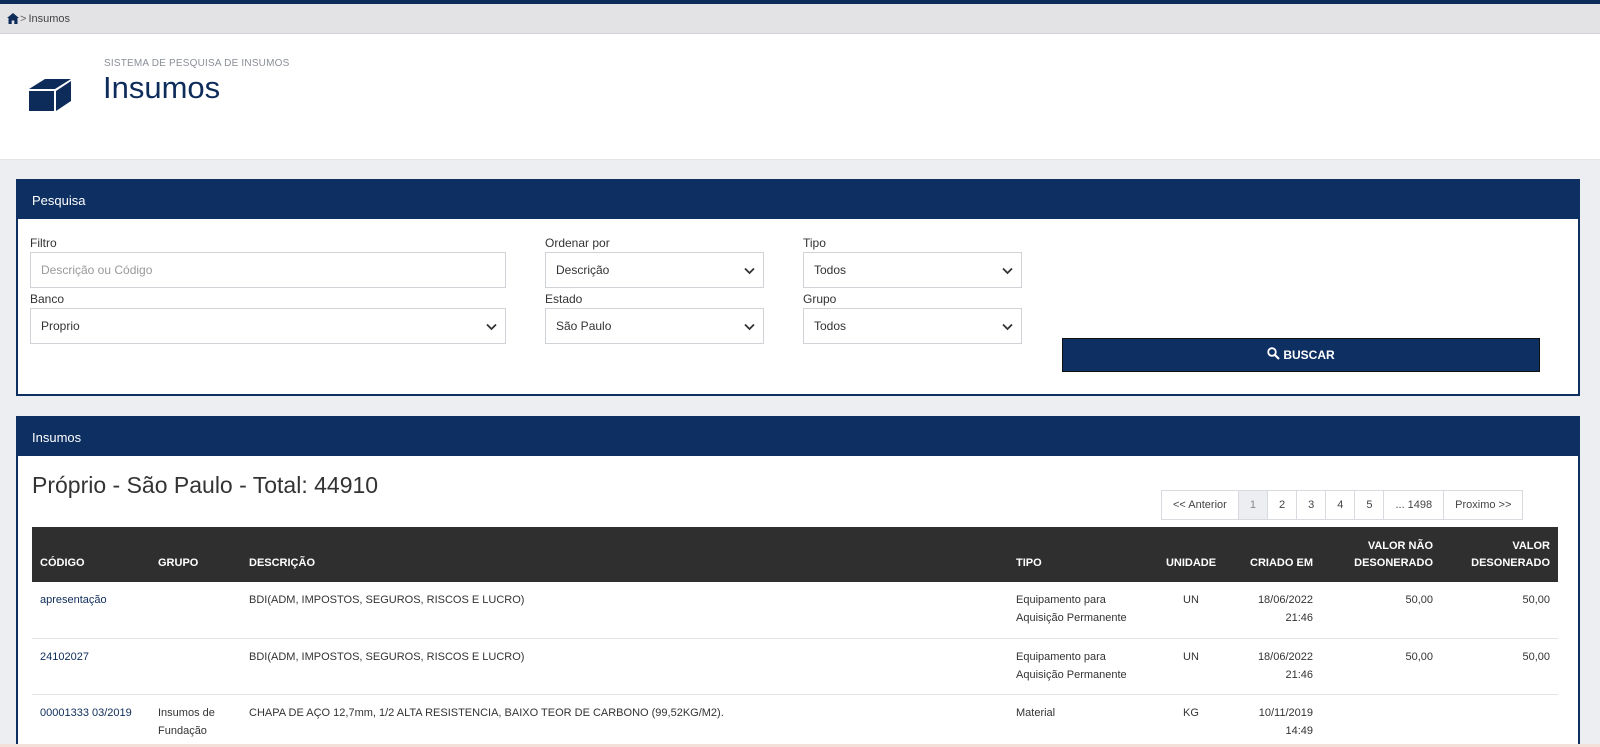 This screenshot has height=747, width=1600. Describe the element at coordinates (577, 243) in the screenshot. I see `ordenar-label: Ordenar por` at that location.